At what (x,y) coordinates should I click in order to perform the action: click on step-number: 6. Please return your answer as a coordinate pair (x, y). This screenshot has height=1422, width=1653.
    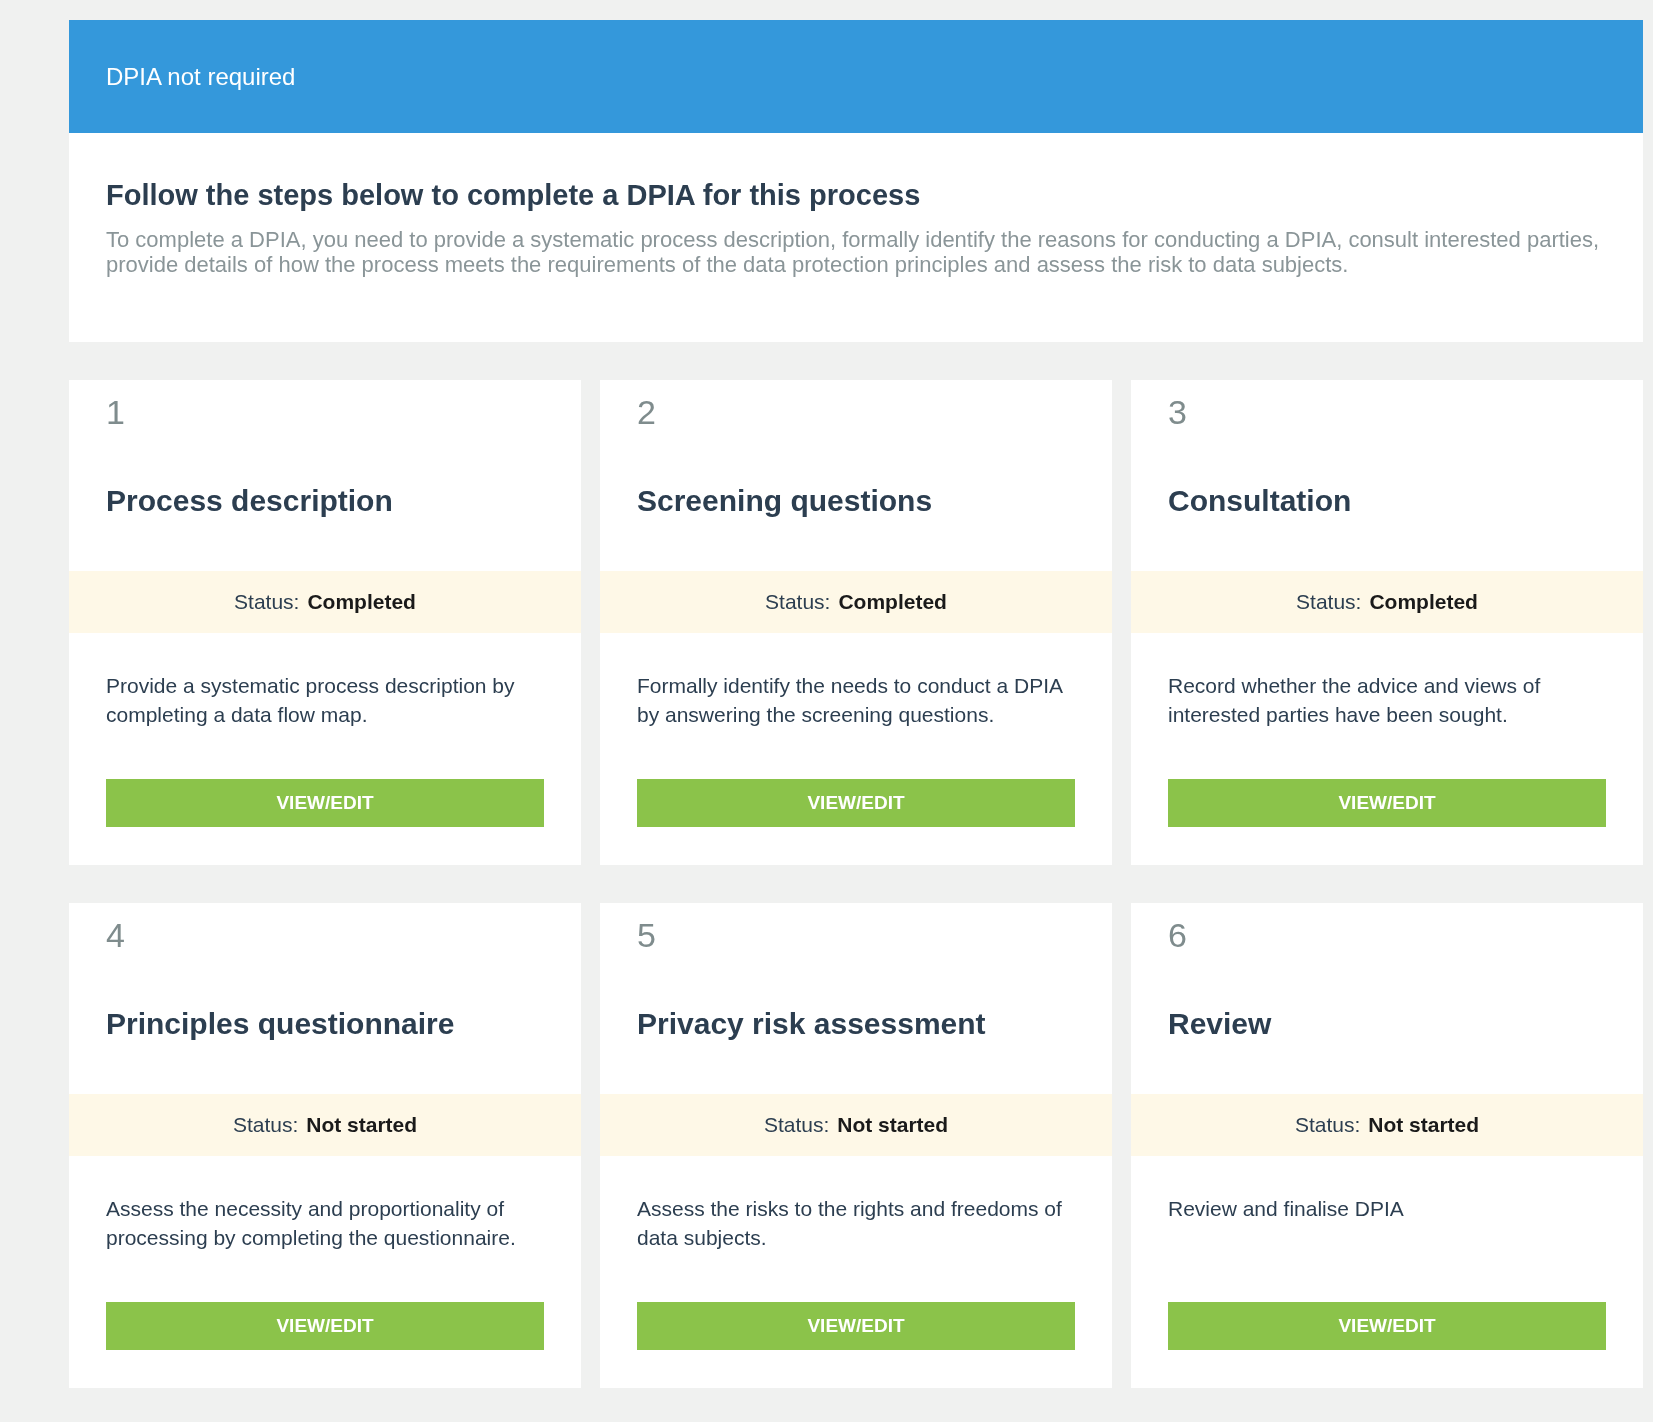
    Looking at the image, I should click on (1177, 935).